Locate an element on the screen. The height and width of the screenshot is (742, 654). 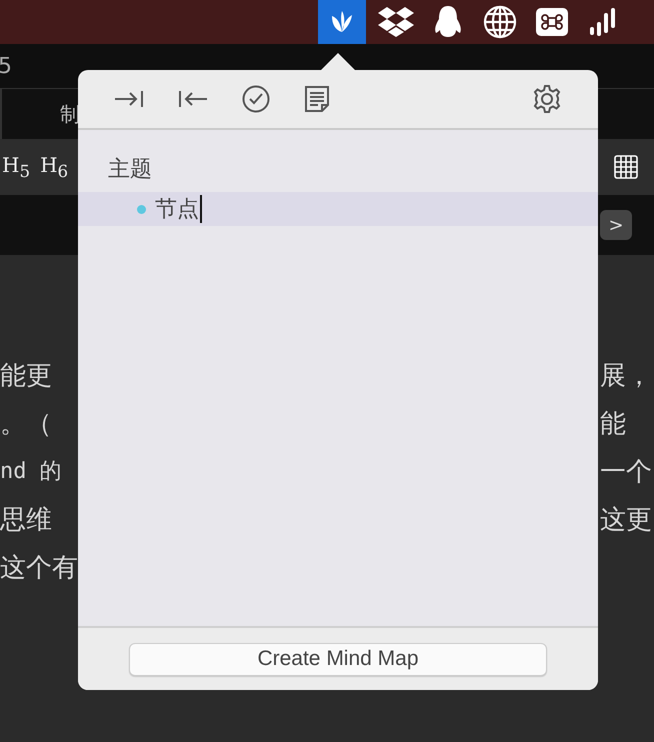
dropbox-icon is located at coordinates (396, 22).